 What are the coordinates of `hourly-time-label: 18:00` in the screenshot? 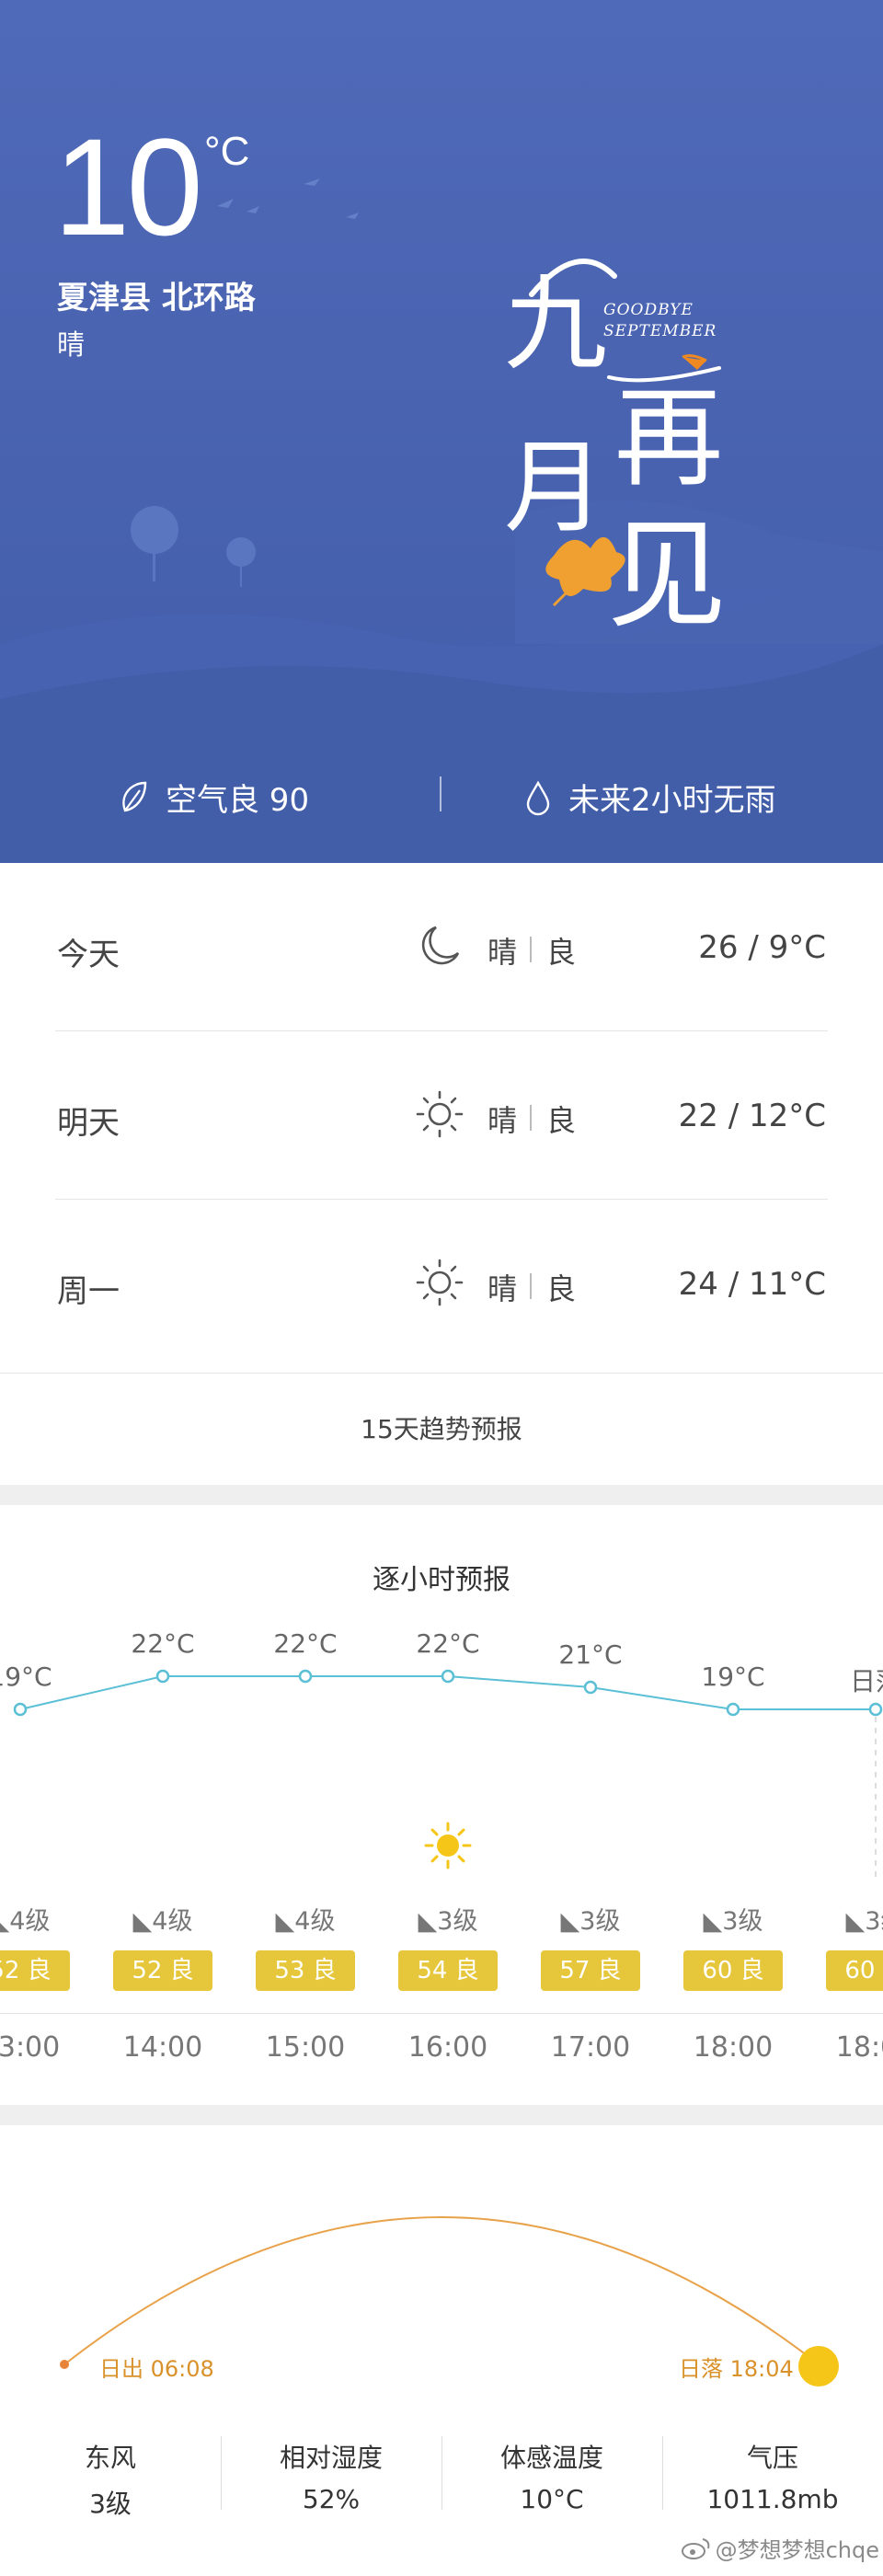 It's located at (733, 2047).